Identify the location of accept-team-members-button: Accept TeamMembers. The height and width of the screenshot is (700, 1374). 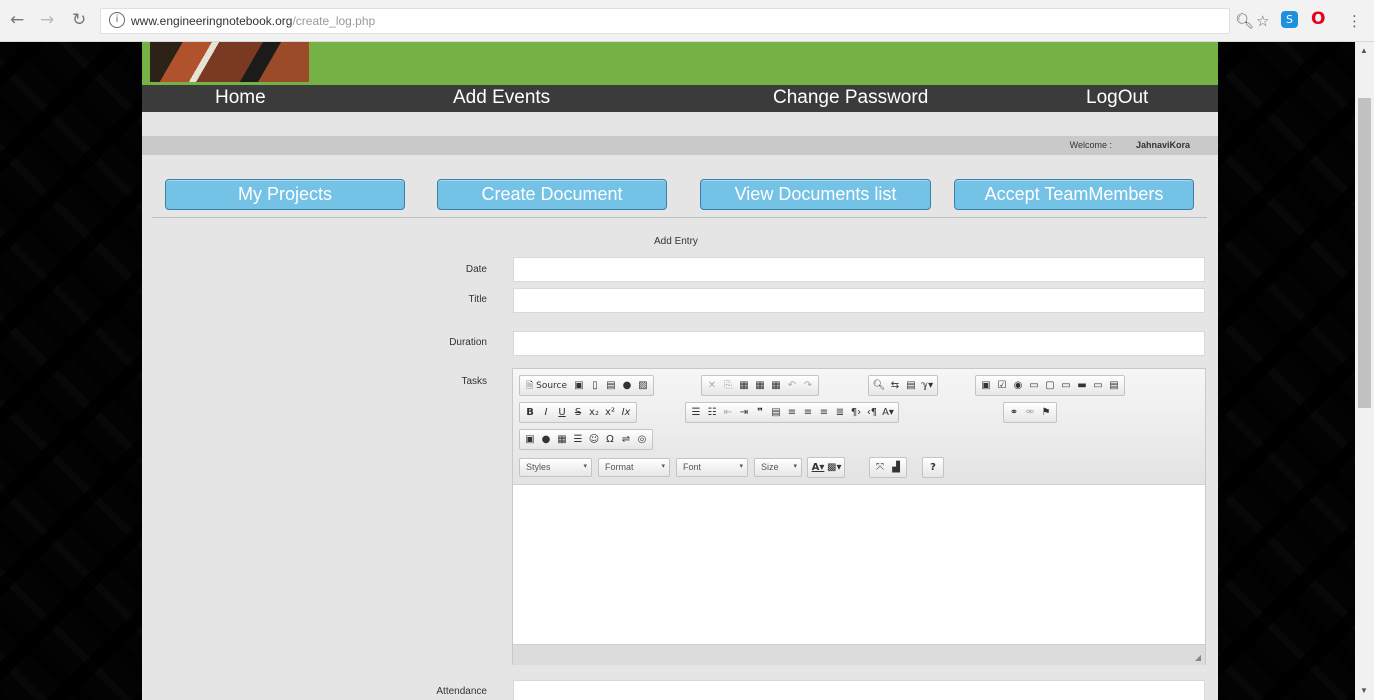
(1074, 194).